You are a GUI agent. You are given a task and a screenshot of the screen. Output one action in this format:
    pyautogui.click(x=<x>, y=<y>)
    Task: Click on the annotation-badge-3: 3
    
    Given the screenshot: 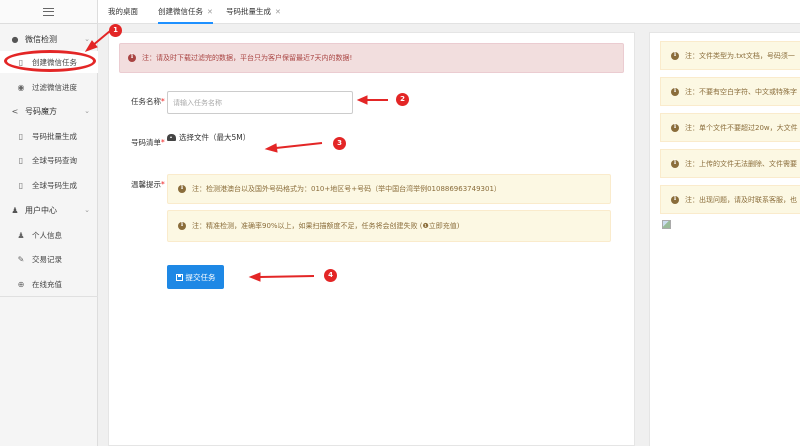 What is the action you would take?
    pyautogui.click(x=339, y=143)
    